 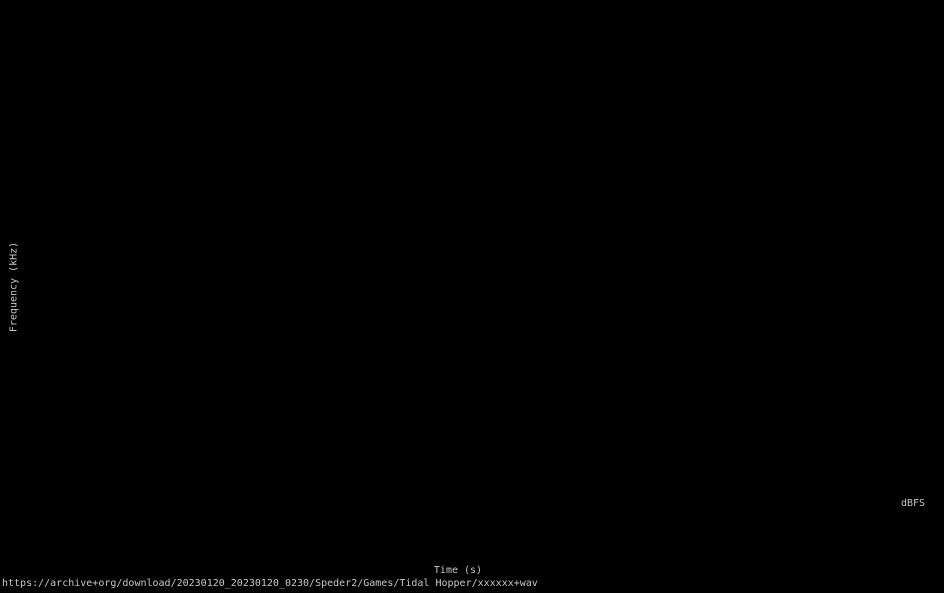 What do you see at coordinates (14, 287) in the screenshot?
I see `y-axis-title: Frequency (kHz)` at bounding box center [14, 287].